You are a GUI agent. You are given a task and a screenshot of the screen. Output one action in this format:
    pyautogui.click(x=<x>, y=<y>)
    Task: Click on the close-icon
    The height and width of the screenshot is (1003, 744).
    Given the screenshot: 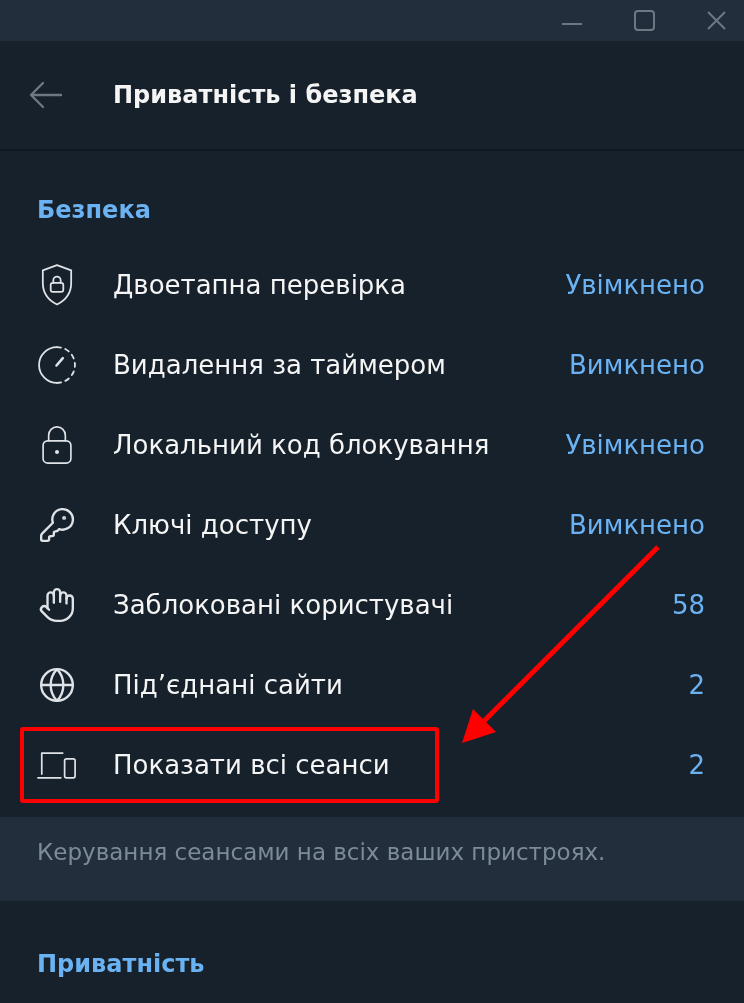 What is the action you would take?
    pyautogui.click(x=716, y=20)
    